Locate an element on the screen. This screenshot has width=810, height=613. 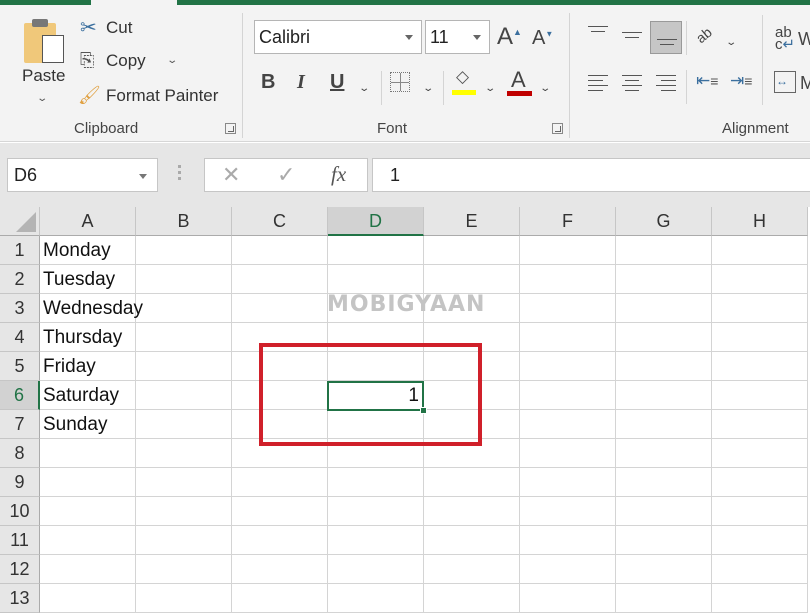
decrease-indent-button: ⇤≡ is located at coordinates (707, 81).